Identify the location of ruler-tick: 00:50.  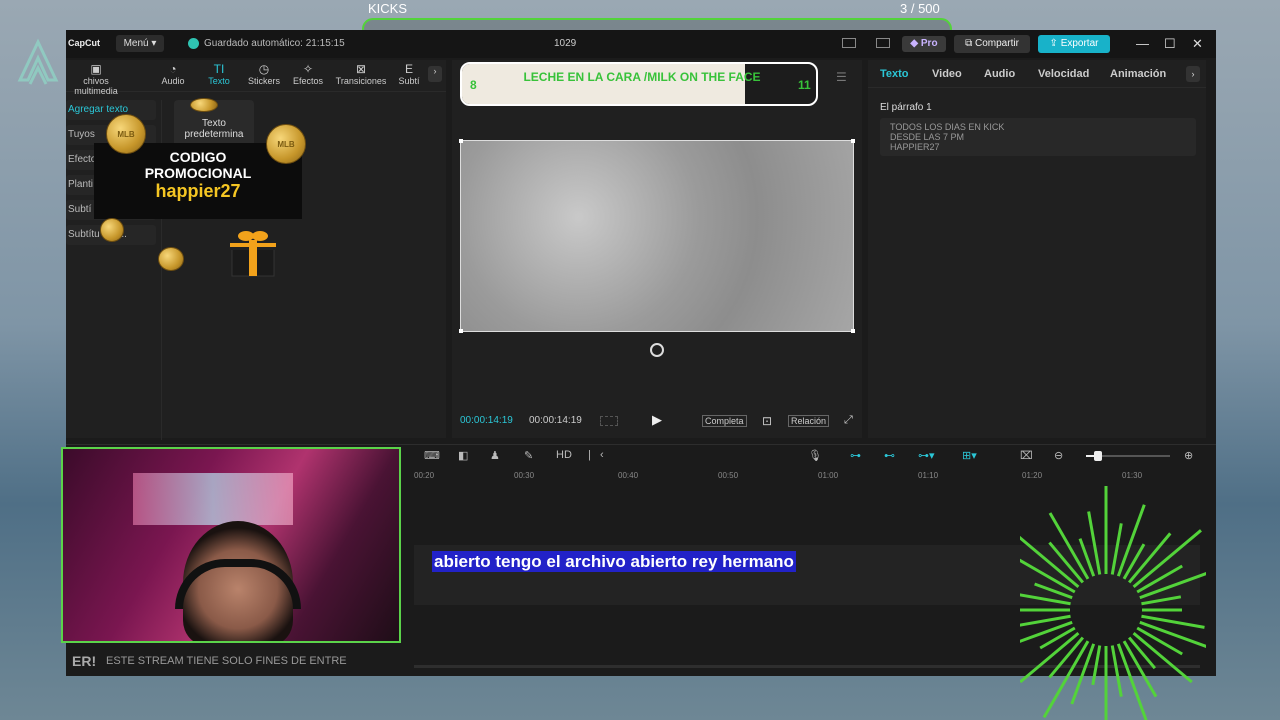
(728, 475).